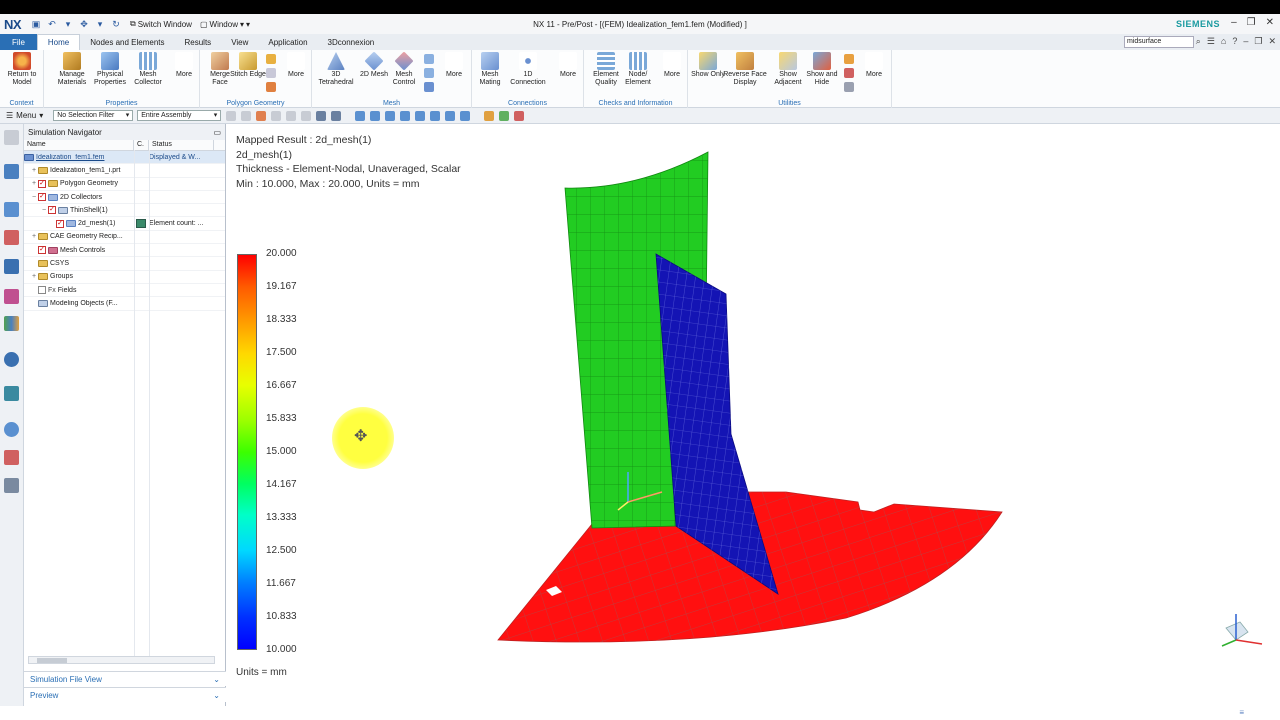 The height and width of the screenshot is (720, 1280). I want to click on simulation-navigator-icon, so click(11, 171).